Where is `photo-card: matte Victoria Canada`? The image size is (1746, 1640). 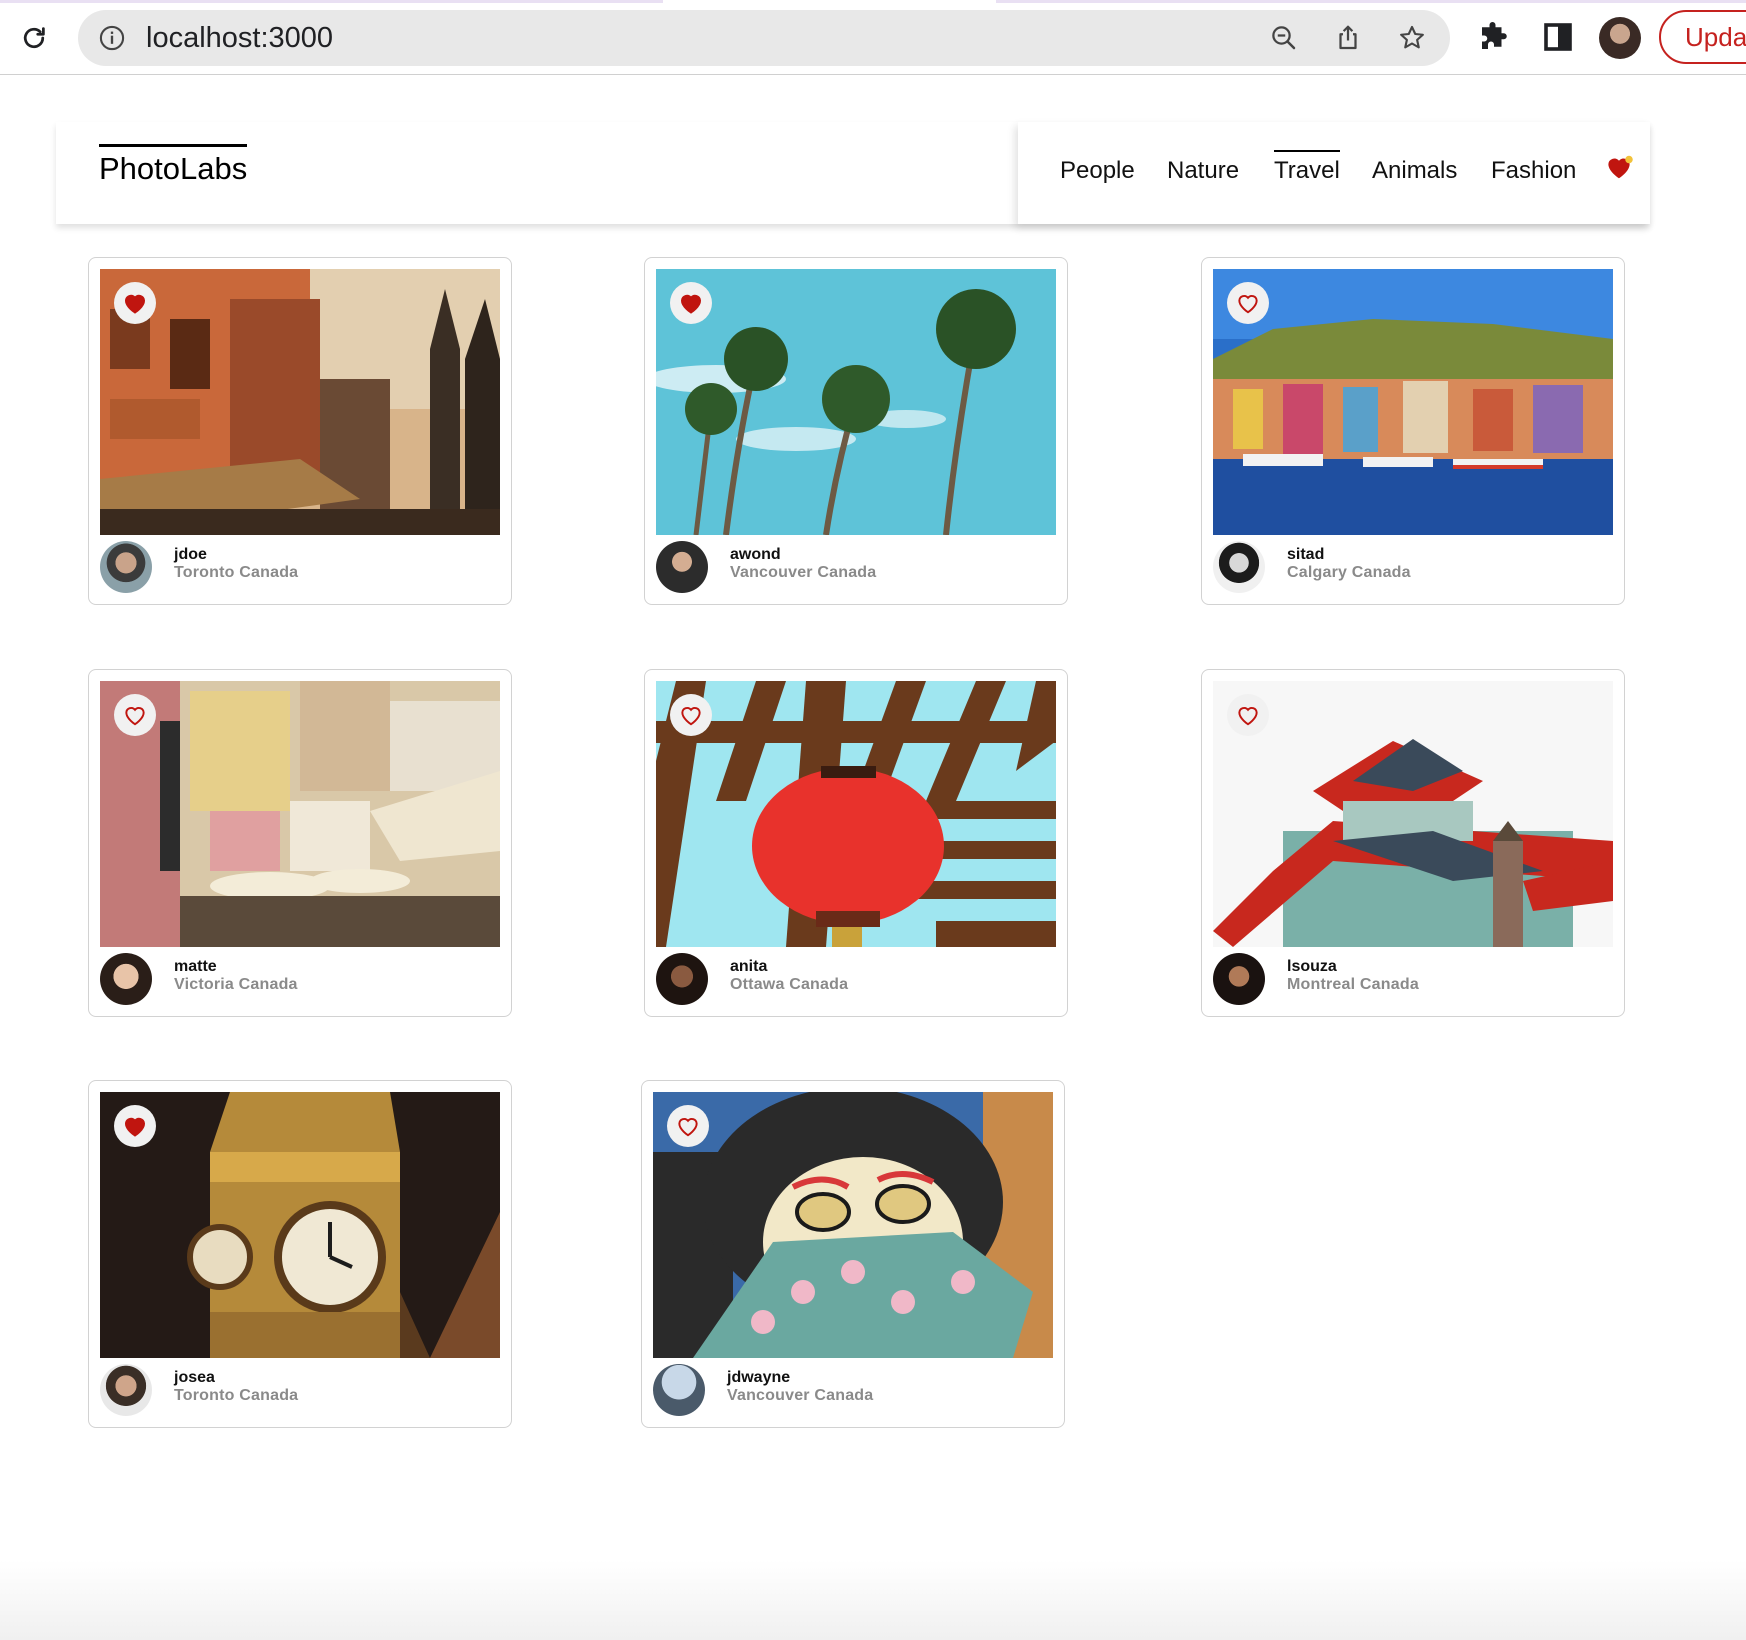
photo-card: matte Victoria Canada is located at coordinates (300, 843).